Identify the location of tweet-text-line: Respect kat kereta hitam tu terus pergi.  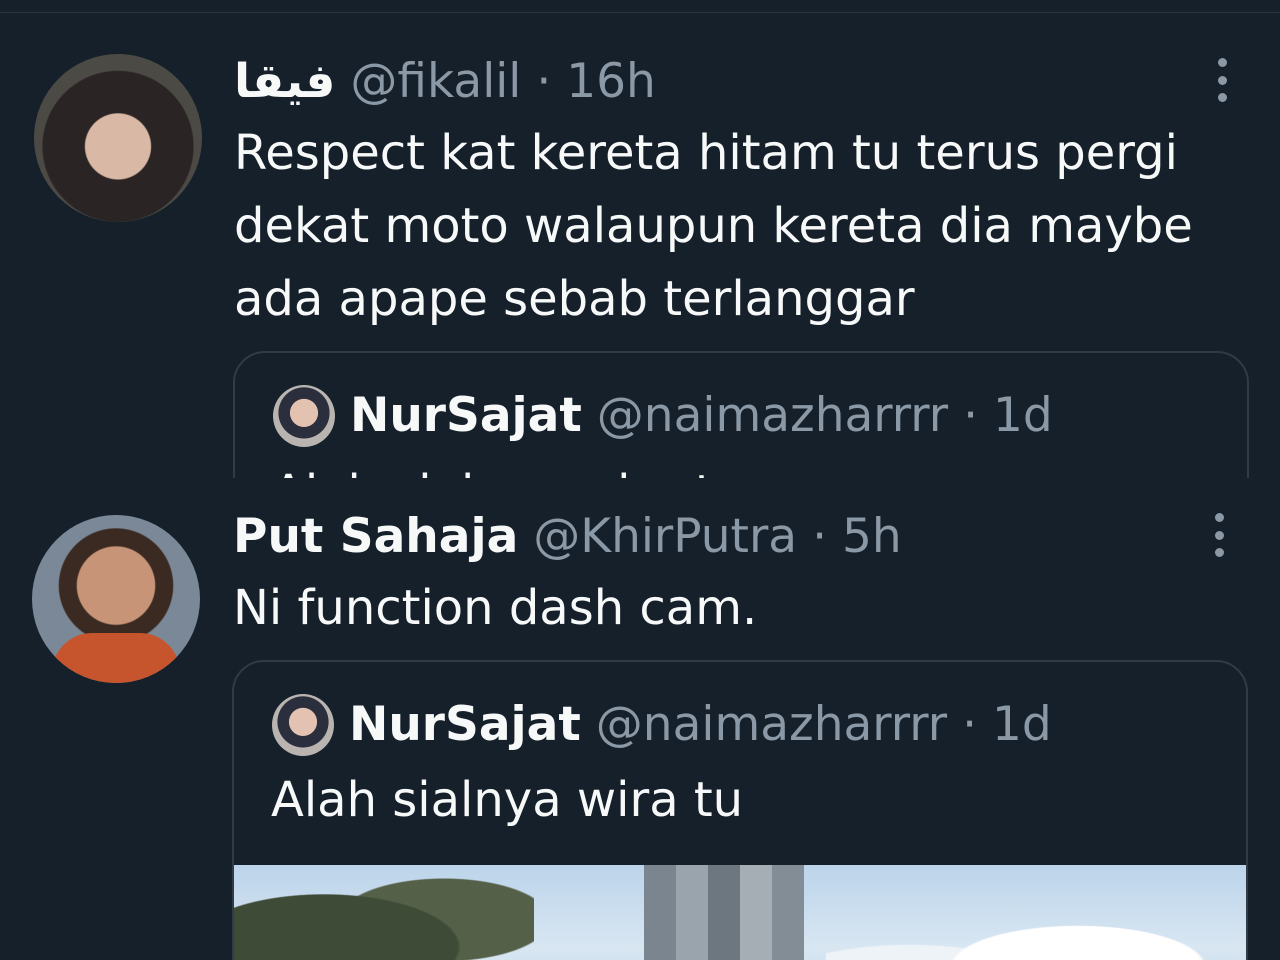
(706, 153).